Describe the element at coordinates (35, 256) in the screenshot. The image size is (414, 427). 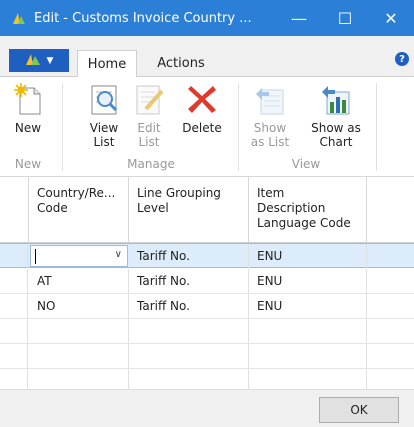
I see `text-caret` at that location.